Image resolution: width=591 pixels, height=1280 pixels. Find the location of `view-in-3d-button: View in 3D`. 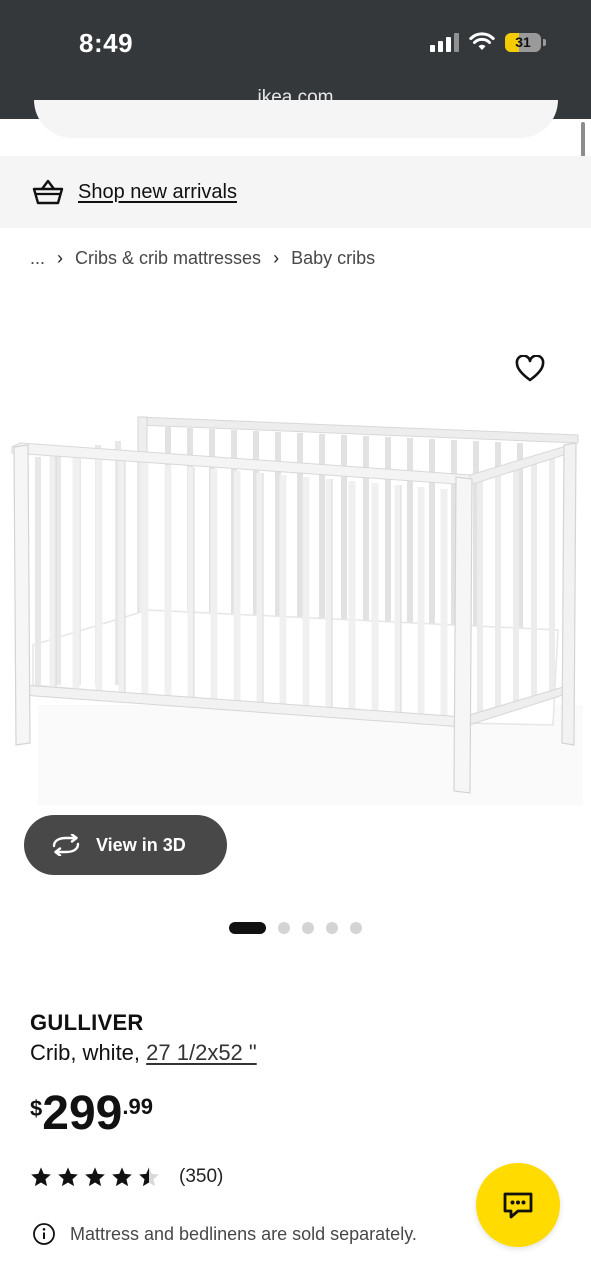

view-in-3d-button: View in 3D is located at coordinates (125, 845).